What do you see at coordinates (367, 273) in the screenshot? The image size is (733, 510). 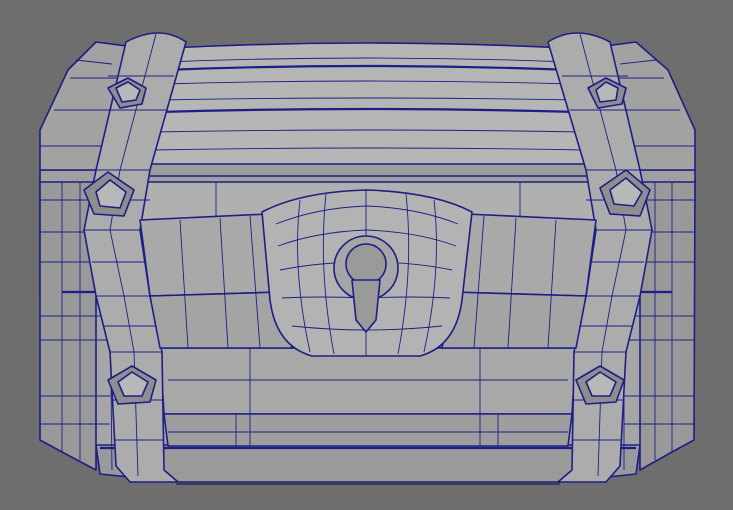 I see `lock-plate` at bounding box center [367, 273].